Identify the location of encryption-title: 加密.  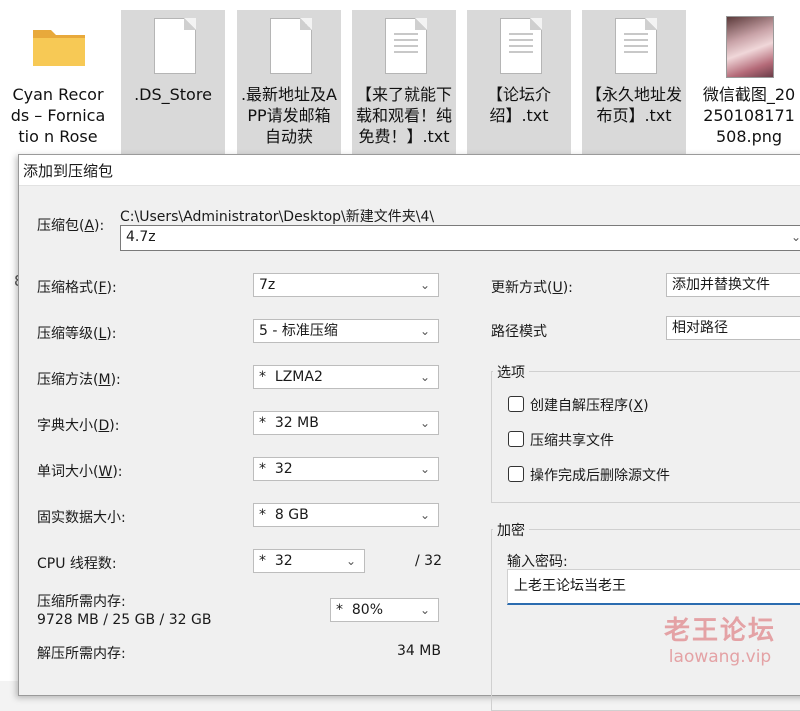
(511, 530).